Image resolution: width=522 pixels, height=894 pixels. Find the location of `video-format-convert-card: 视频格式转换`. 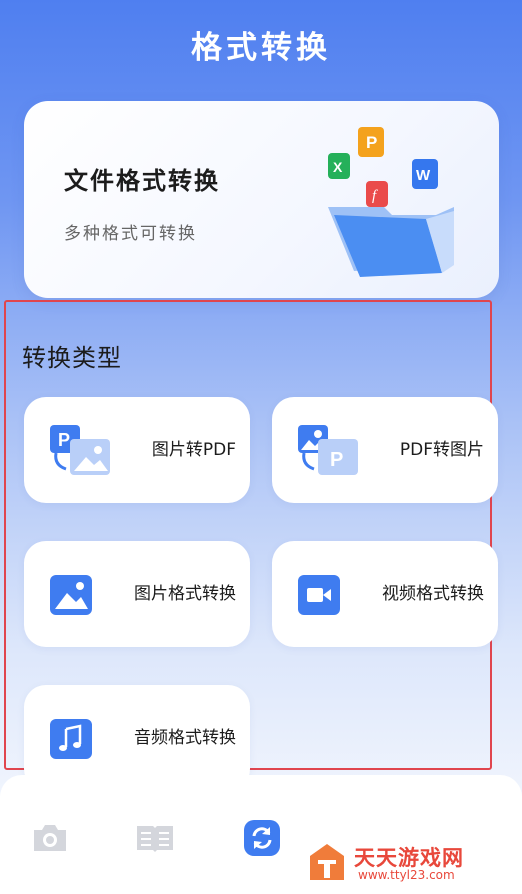

video-format-convert-card: 视频格式转换 is located at coordinates (385, 594).